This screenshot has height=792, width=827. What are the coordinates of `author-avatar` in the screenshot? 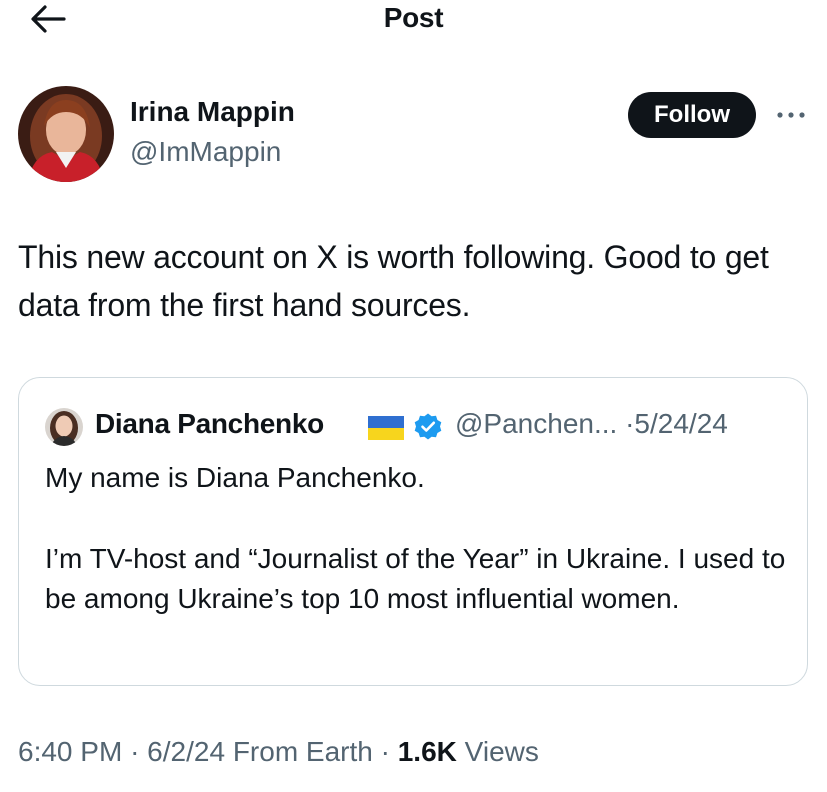 It's located at (66, 134).